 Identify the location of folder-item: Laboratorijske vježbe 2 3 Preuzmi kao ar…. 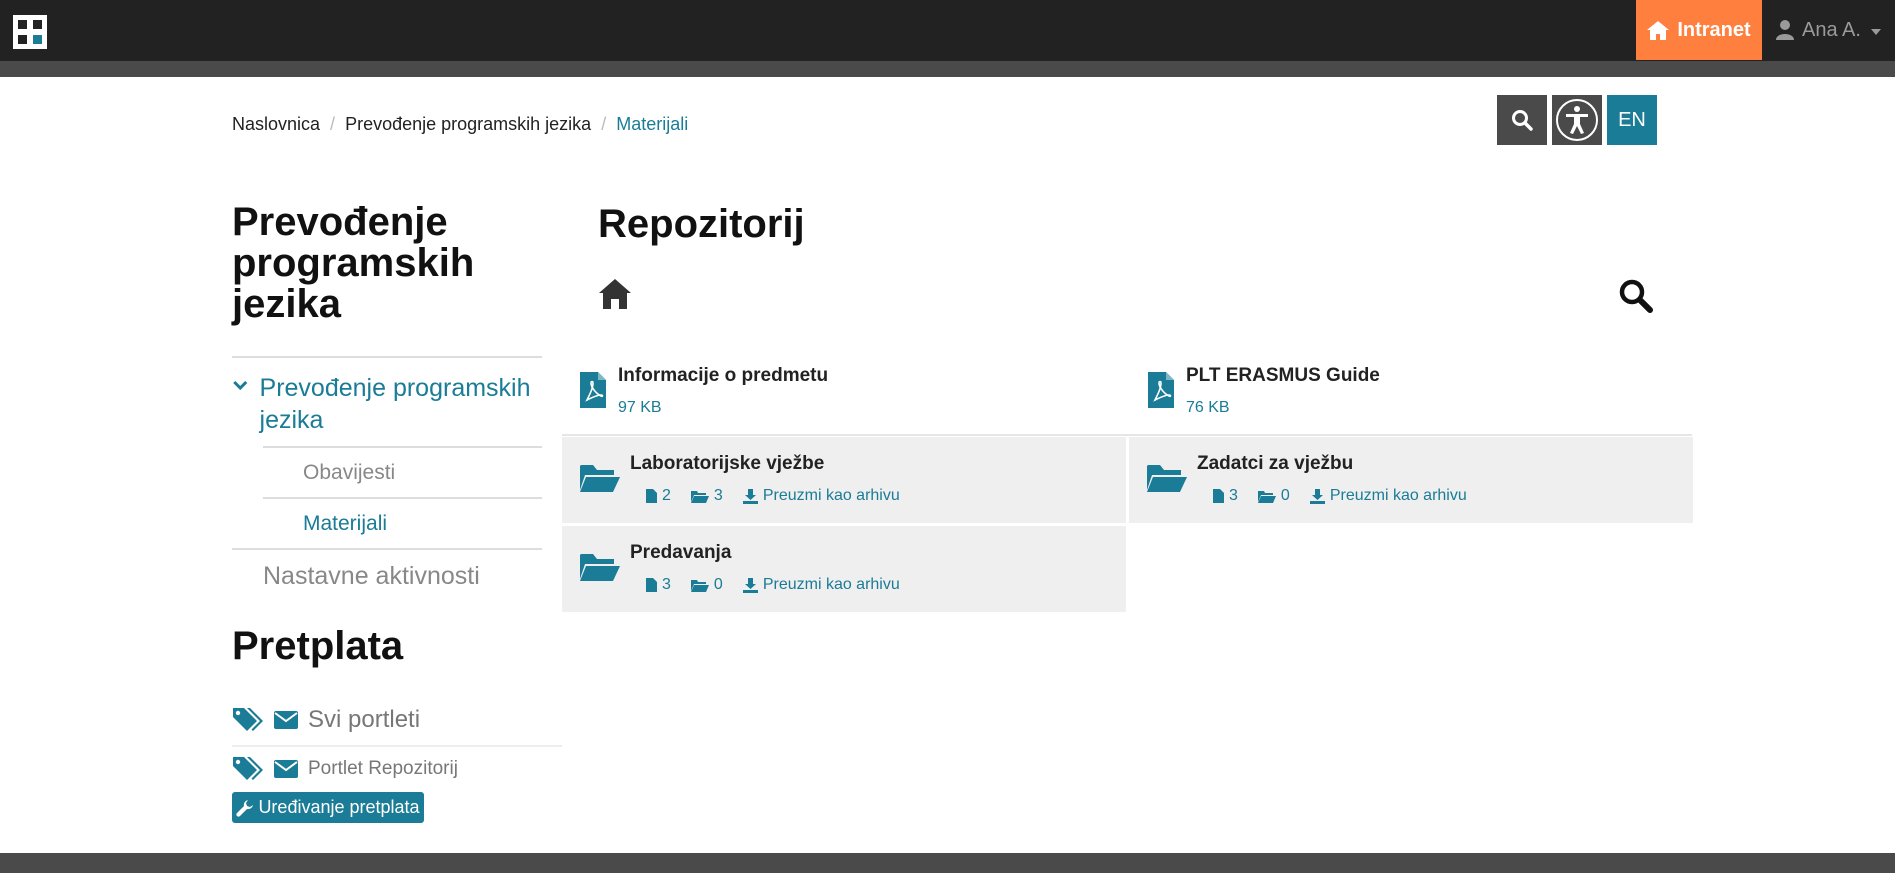
(844, 480).